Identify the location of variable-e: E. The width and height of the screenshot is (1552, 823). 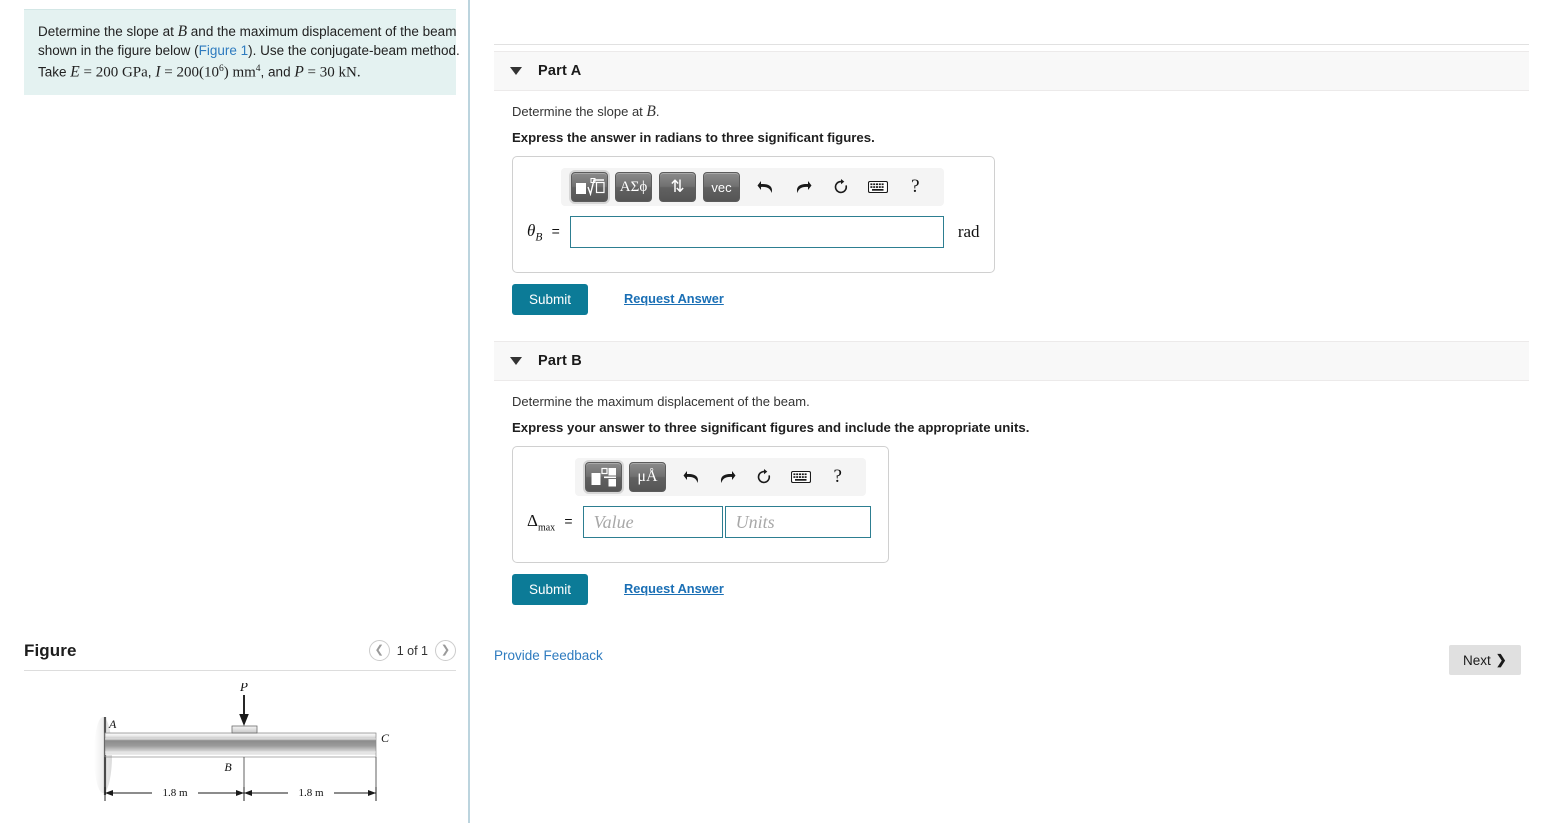
(75, 72).